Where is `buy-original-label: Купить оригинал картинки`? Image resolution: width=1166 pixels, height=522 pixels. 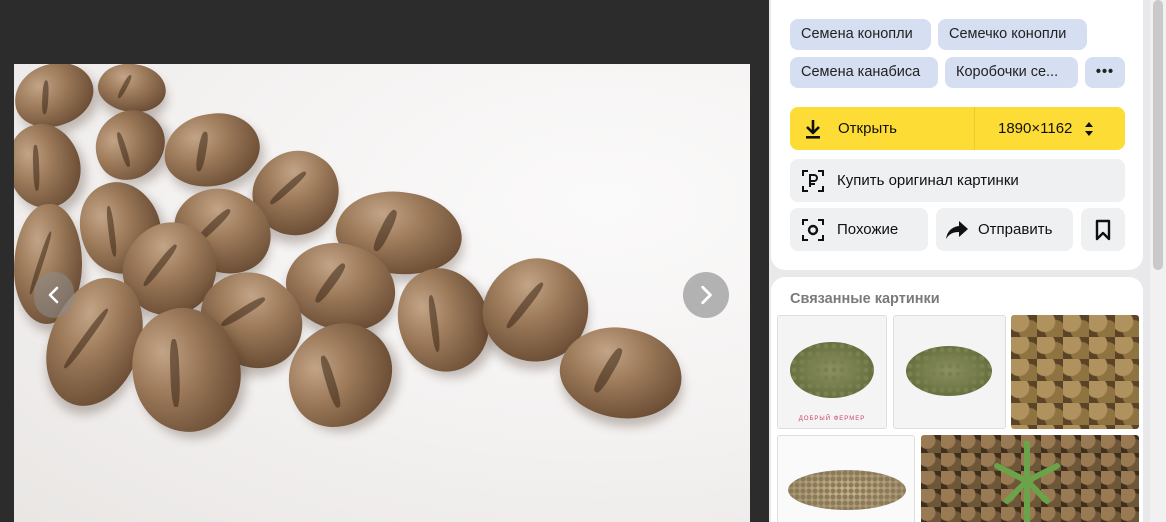 buy-original-label: Купить оригинал картинки is located at coordinates (928, 180).